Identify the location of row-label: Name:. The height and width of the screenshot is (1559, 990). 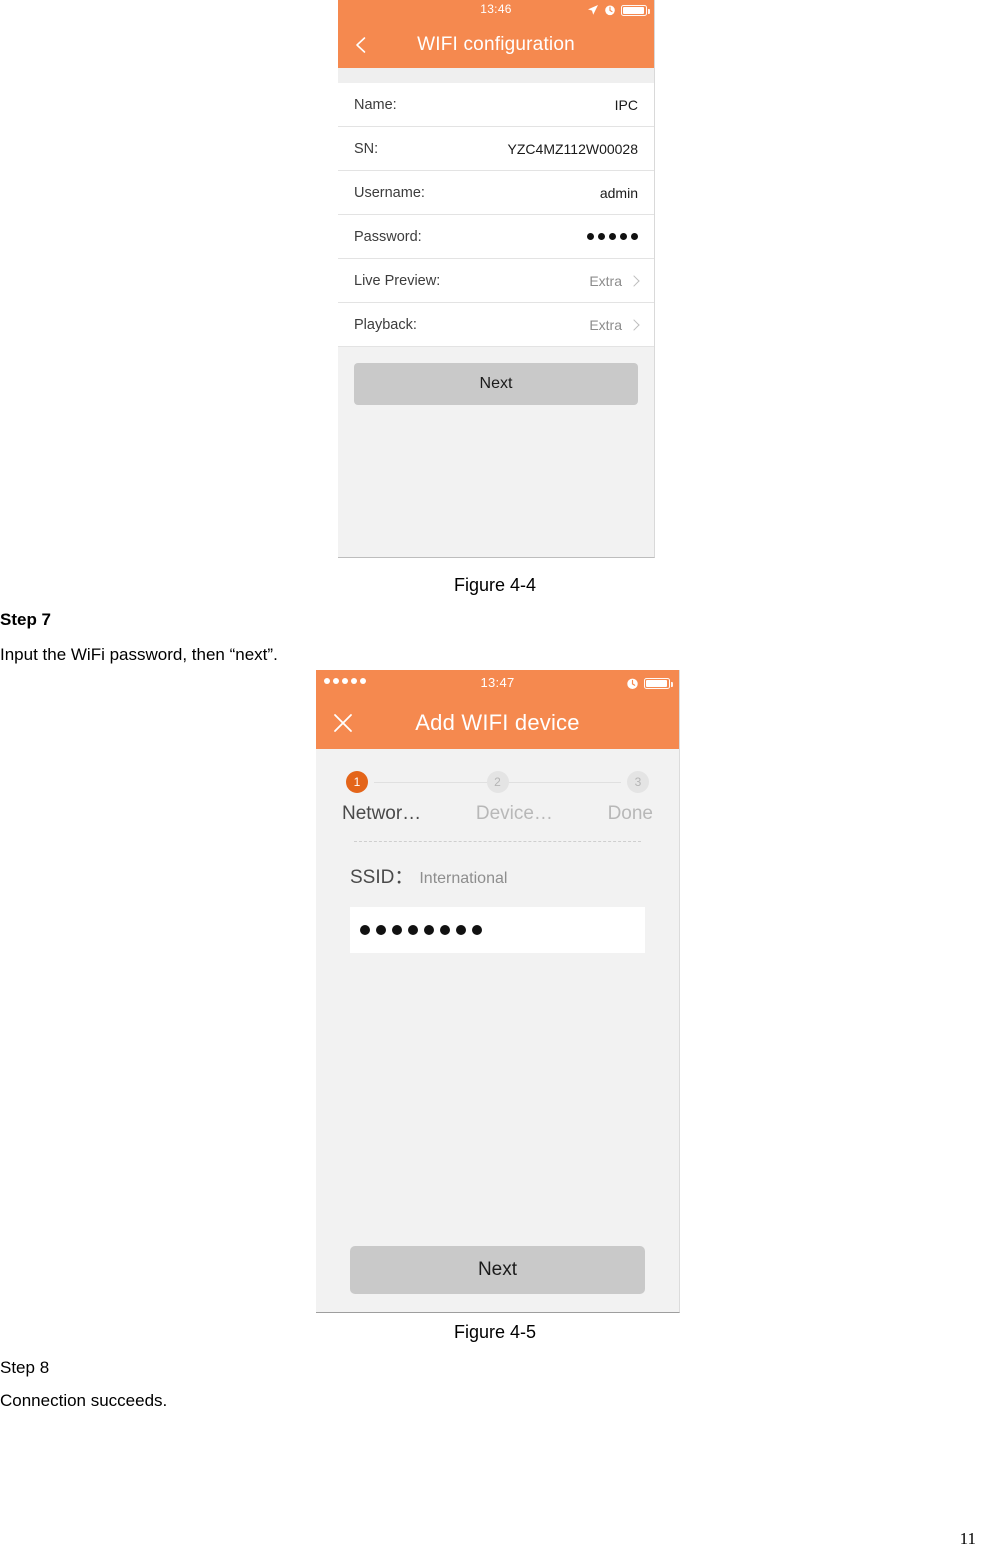
(375, 104).